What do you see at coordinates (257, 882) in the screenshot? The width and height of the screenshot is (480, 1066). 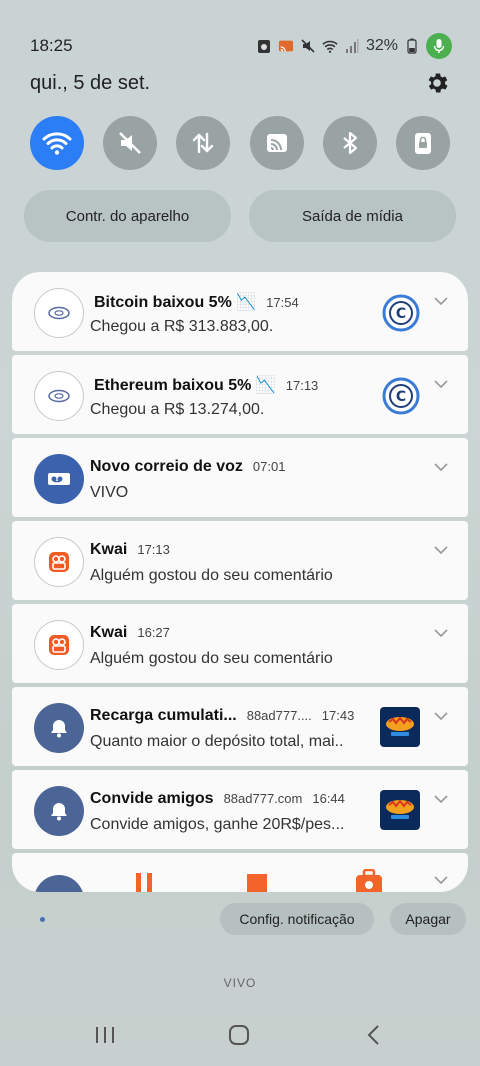 I see `stop-icon` at bounding box center [257, 882].